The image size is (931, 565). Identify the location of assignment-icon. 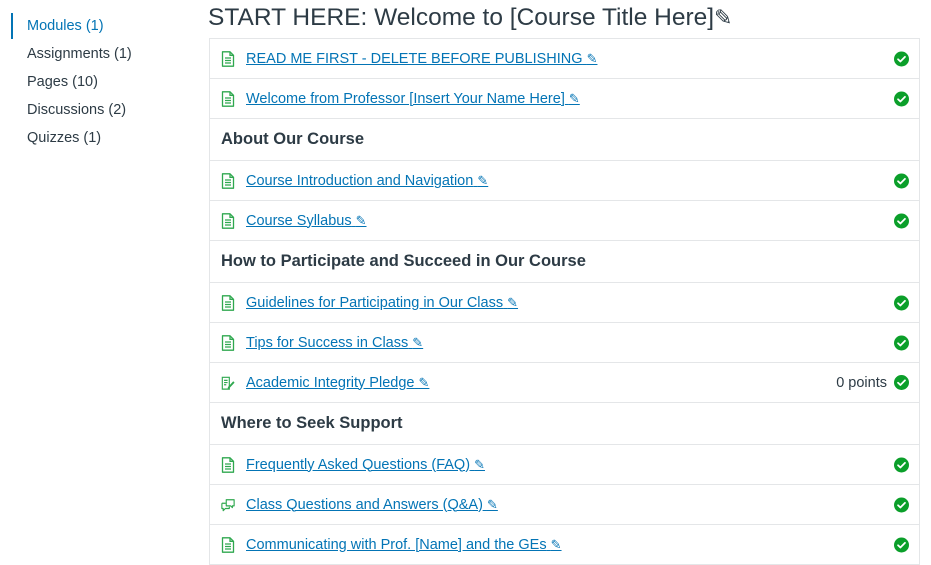
(228, 383).